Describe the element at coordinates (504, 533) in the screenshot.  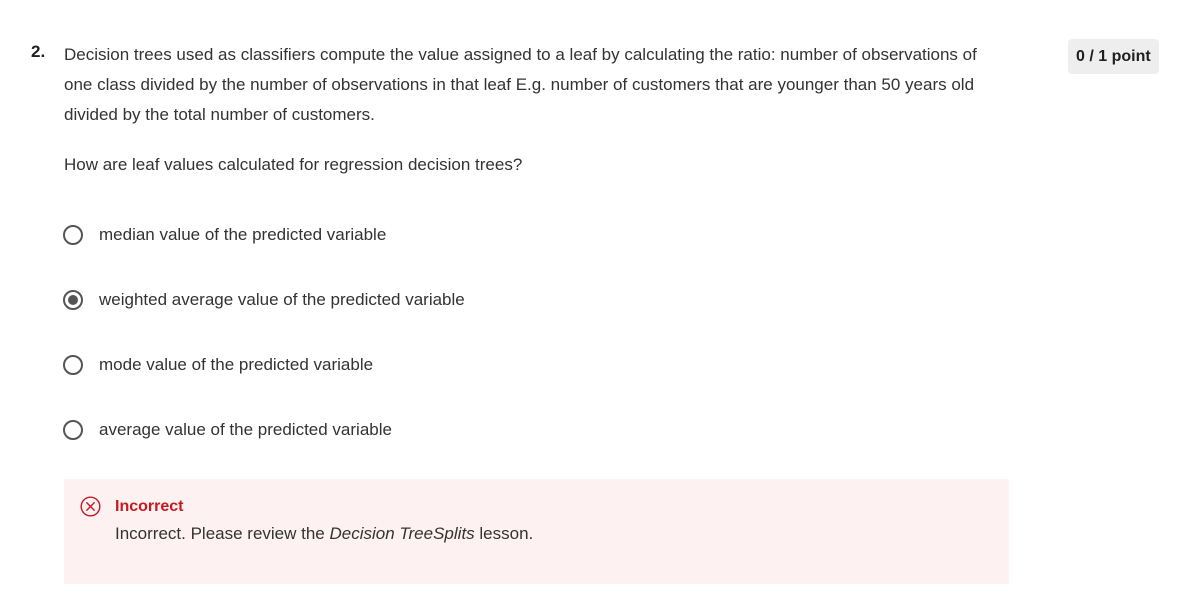
I see `feedback-text-after: lesson.` at that location.